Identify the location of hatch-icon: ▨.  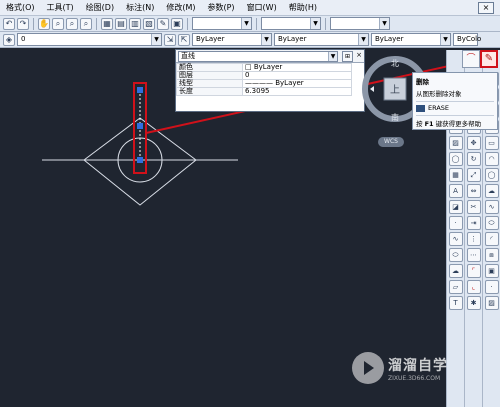
(455, 143).